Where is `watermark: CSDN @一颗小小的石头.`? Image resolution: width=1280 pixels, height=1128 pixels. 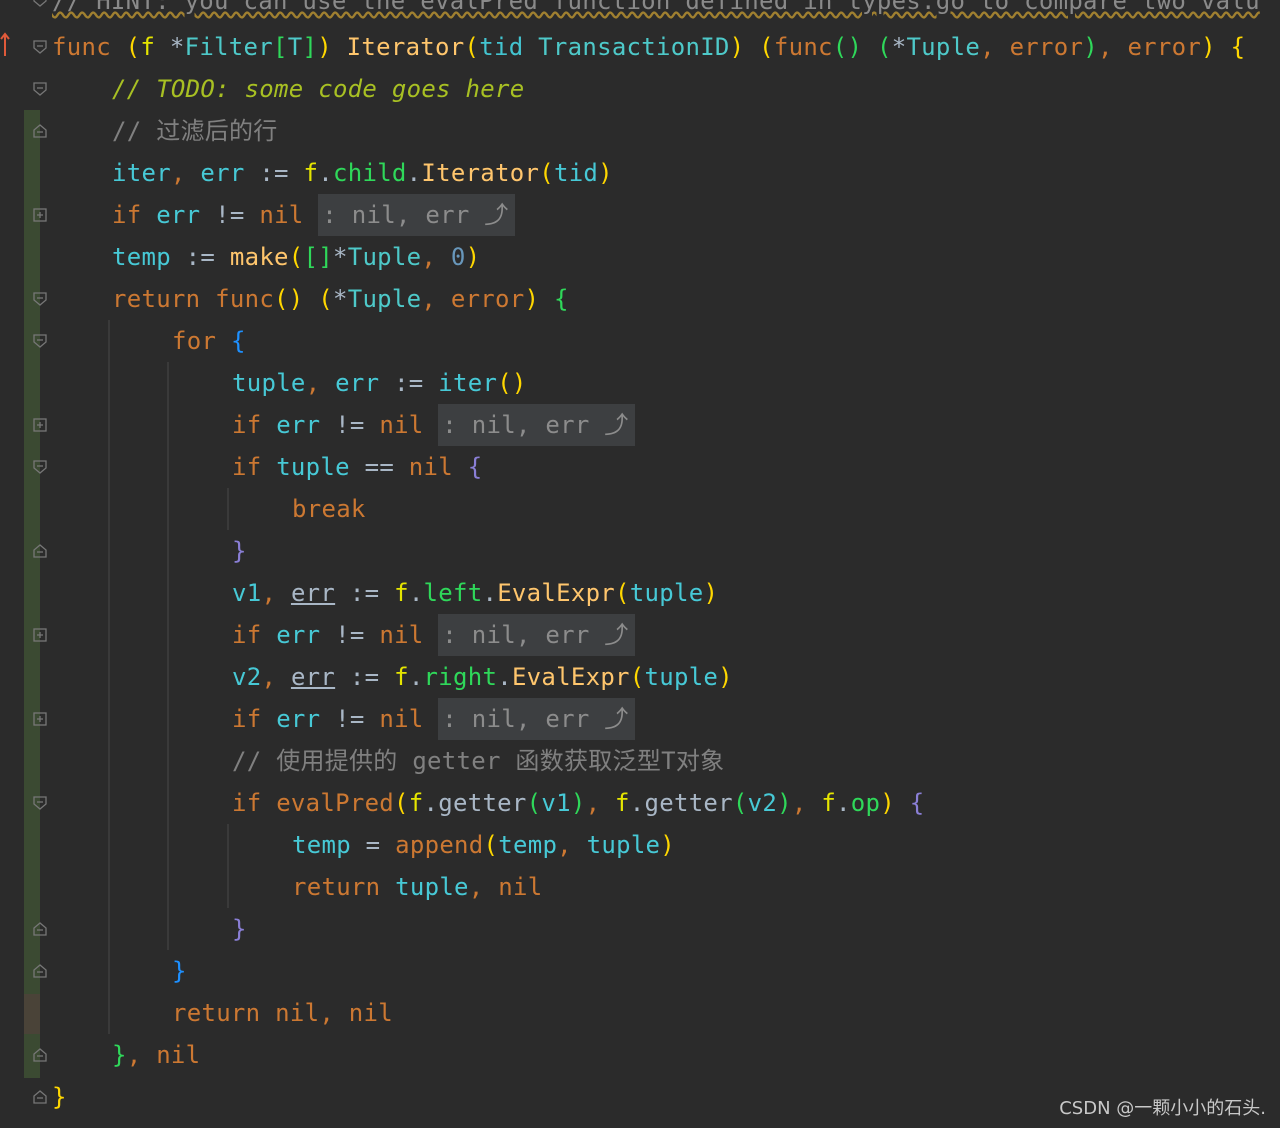 watermark: CSDN @一颗小小的石头. is located at coordinates (1162, 1108).